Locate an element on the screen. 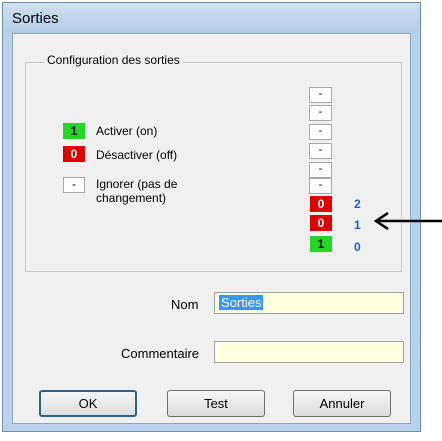 This screenshot has height=441, width=442. output-state-8: - is located at coordinates (320, 95).